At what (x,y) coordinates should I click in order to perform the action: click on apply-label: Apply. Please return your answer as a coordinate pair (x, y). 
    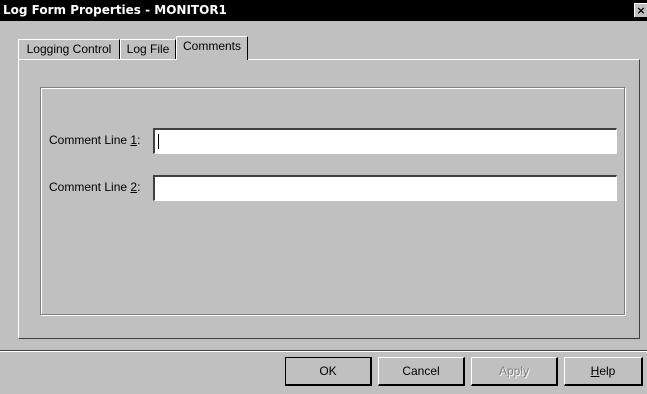
    Looking at the image, I should click on (514, 371).